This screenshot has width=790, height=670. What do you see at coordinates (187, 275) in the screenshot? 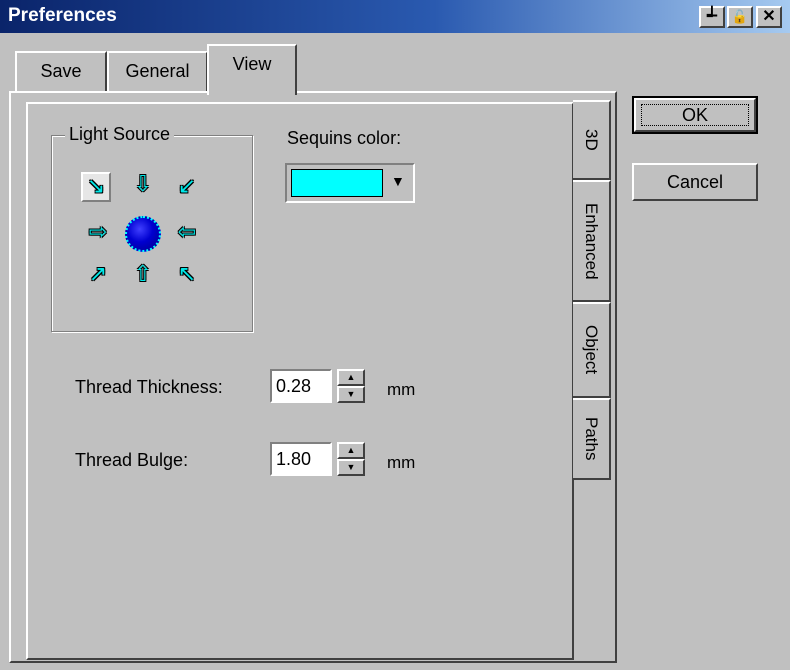
I see `light-arrow-up-left-icon: ↖` at bounding box center [187, 275].